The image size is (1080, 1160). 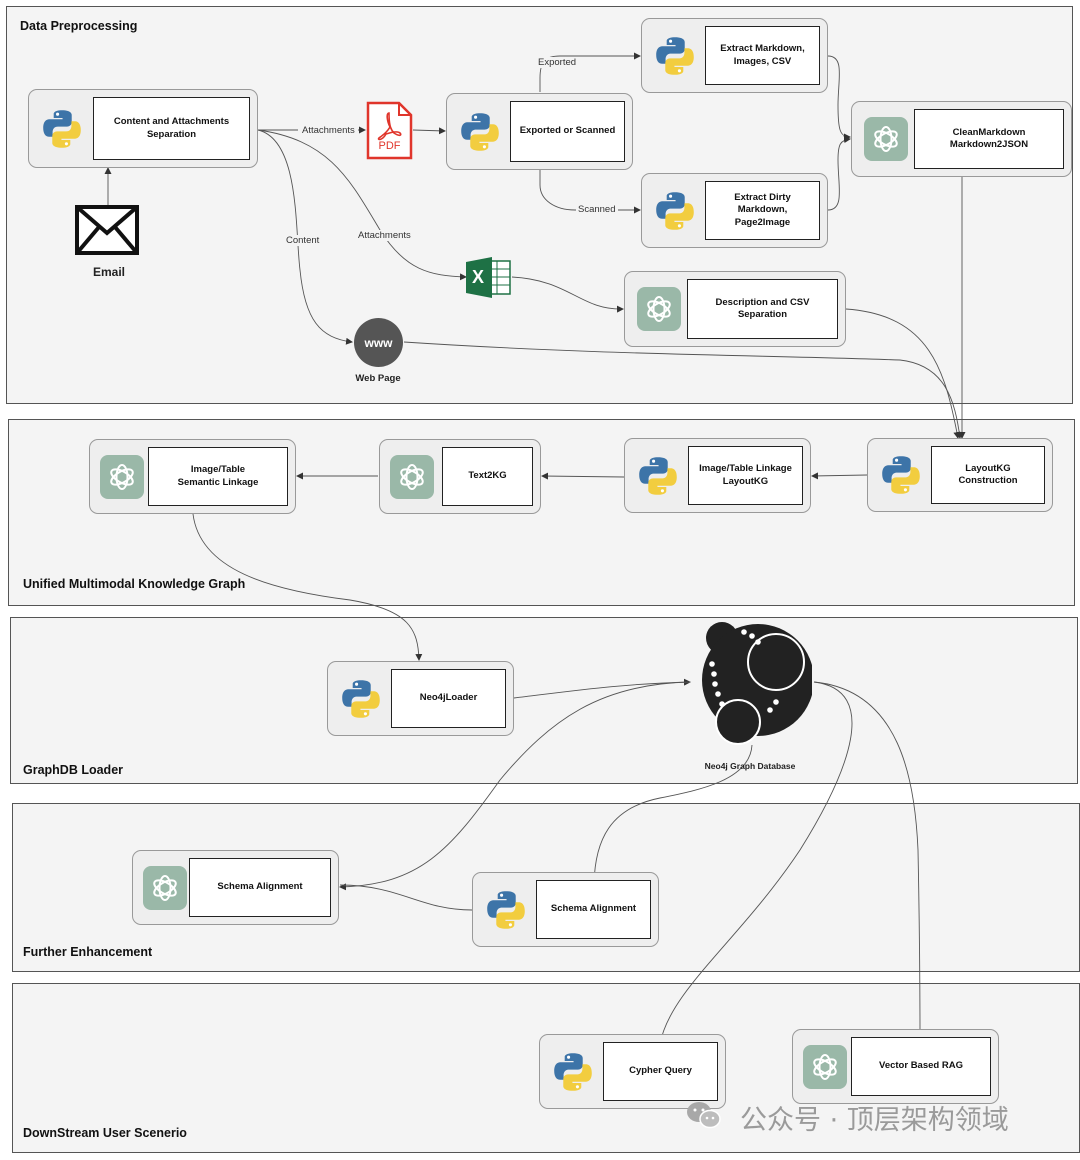 What do you see at coordinates (328, 130) in the screenshot?
I see `edge-label-attachments-pdf: Attachments` at bounding box center [328, 130].